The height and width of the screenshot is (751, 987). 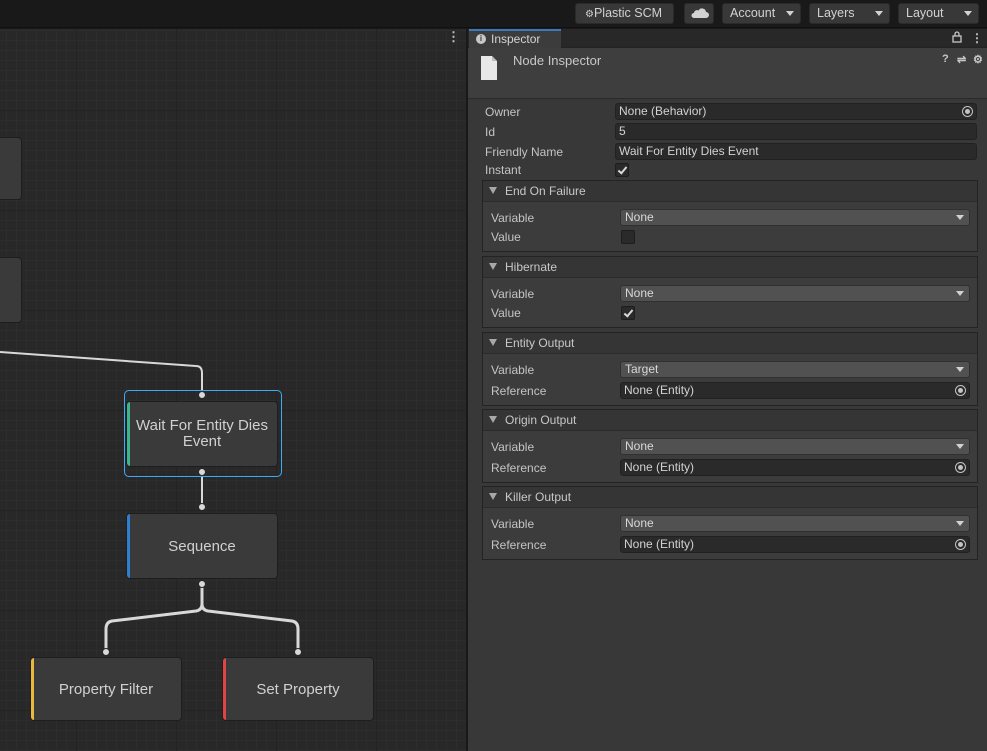 What do you see at coordinates (490, 132) in the screenshot?
I see `id-label: Id` at bounding box center [490, 132].